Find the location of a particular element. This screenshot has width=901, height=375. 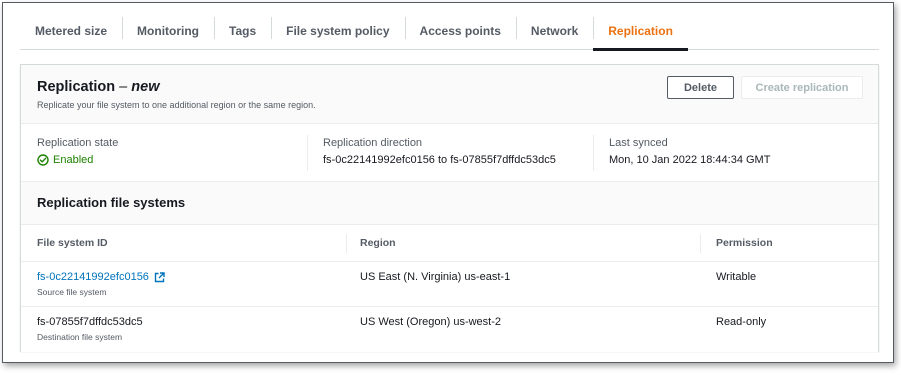

file-systems-header: Replication file systems is located at coordinates (449, 203).